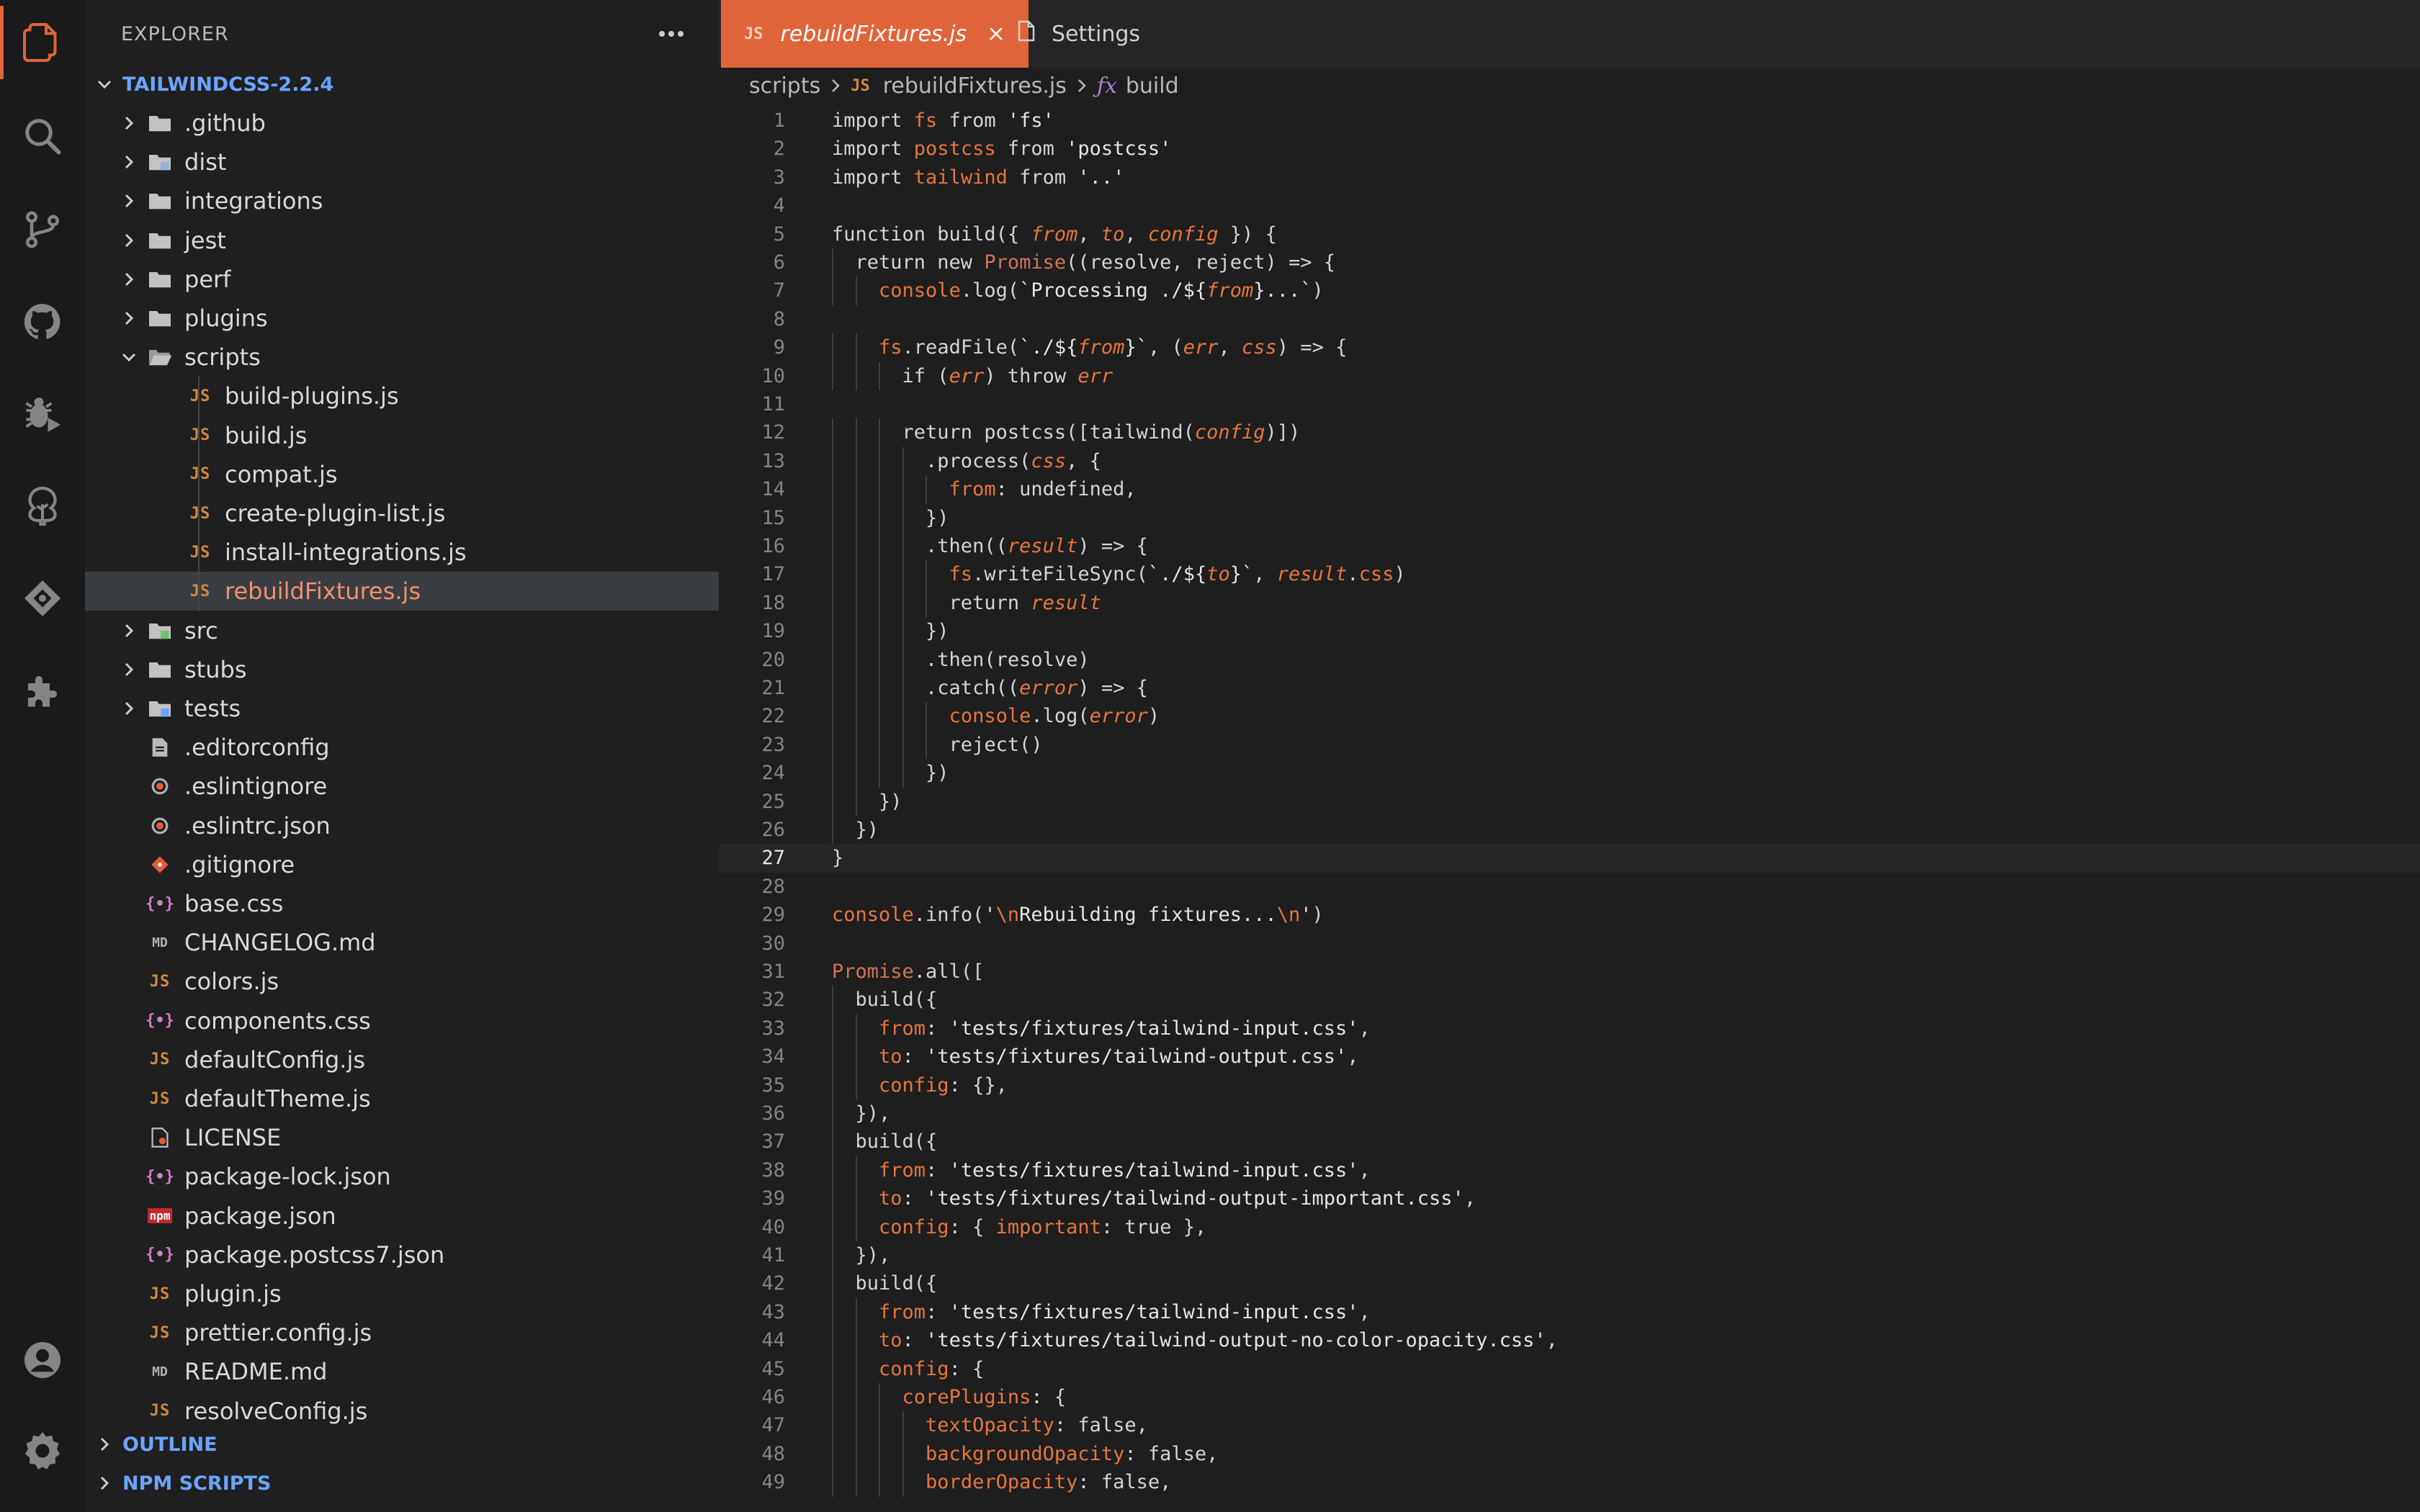 Image resolution: width=2420 pixels, height=1512 pixels. Describe the element at coordinates (1569, 149) in the screenshot. I see `code-line: 2 import postcss from 'postcss'` at that location.